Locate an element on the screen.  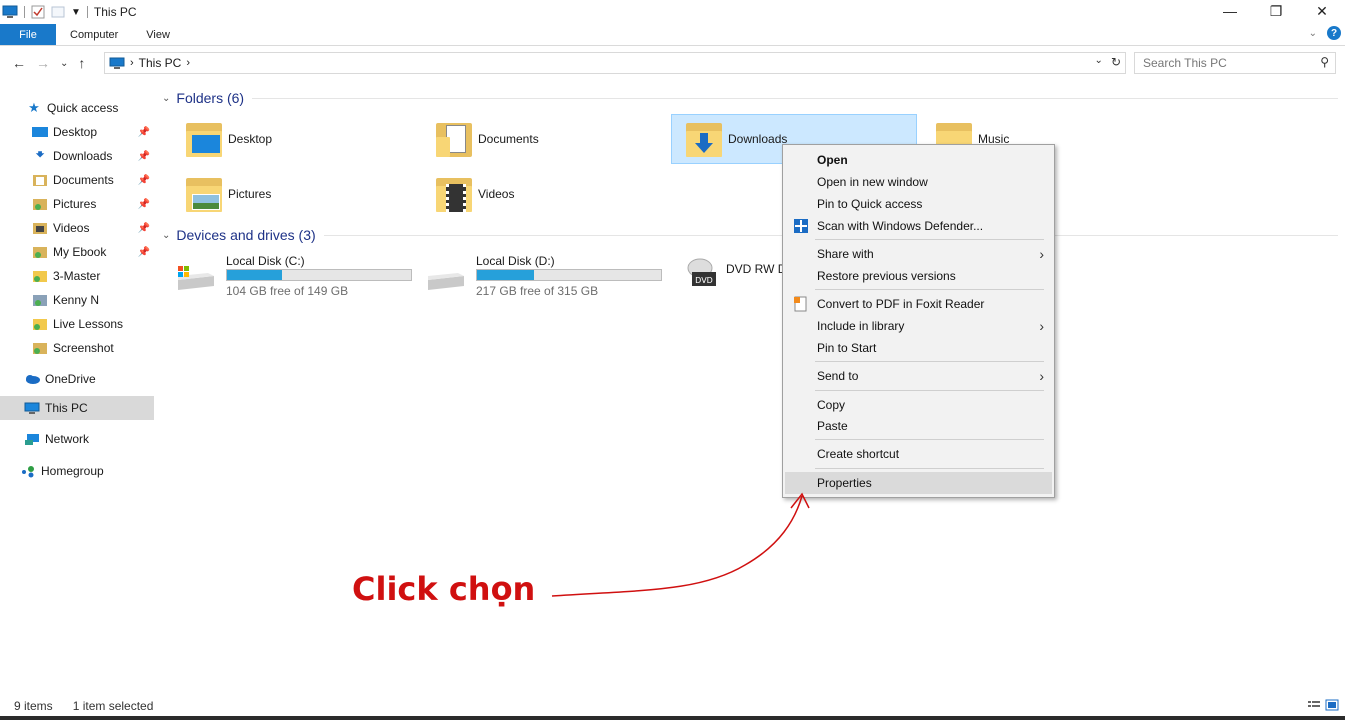
breadcrumb-this-pc: This PC is located at coordinates (160, 63).